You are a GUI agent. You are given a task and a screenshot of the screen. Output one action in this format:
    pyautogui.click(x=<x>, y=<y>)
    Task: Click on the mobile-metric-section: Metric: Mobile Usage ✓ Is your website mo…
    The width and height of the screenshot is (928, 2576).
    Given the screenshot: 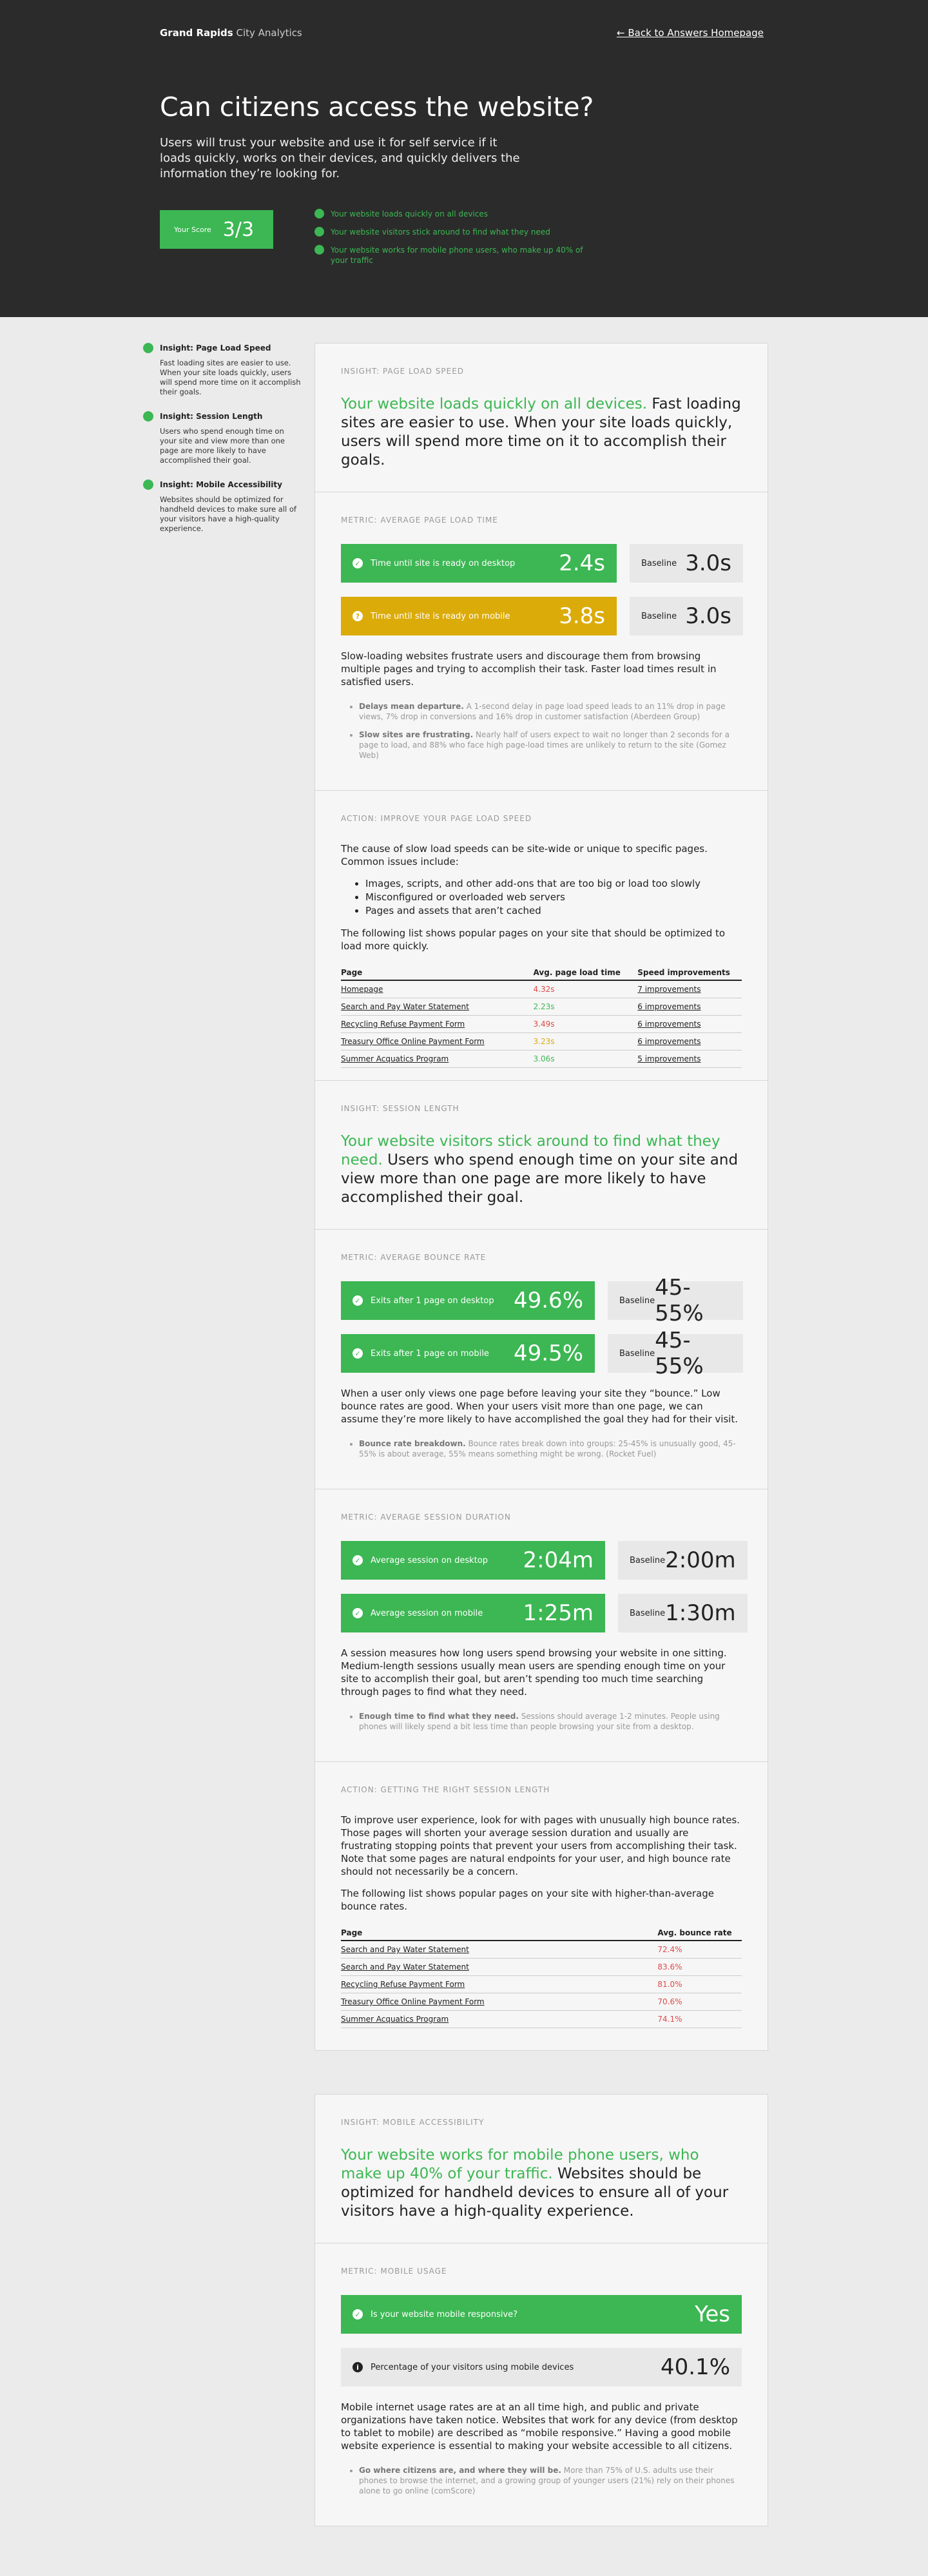 What is the action you would take?
    pyautogui.click(x=541, y=2384)
    